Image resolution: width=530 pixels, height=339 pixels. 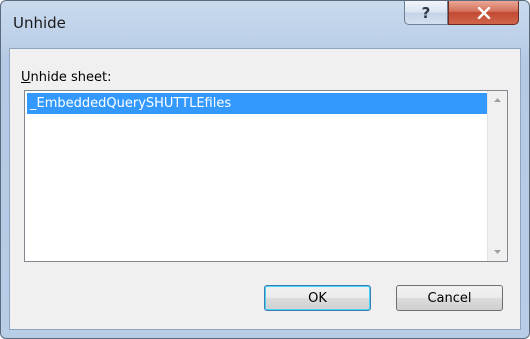 I want to click on vertical-scrollbar, so click(x=497, y=176).